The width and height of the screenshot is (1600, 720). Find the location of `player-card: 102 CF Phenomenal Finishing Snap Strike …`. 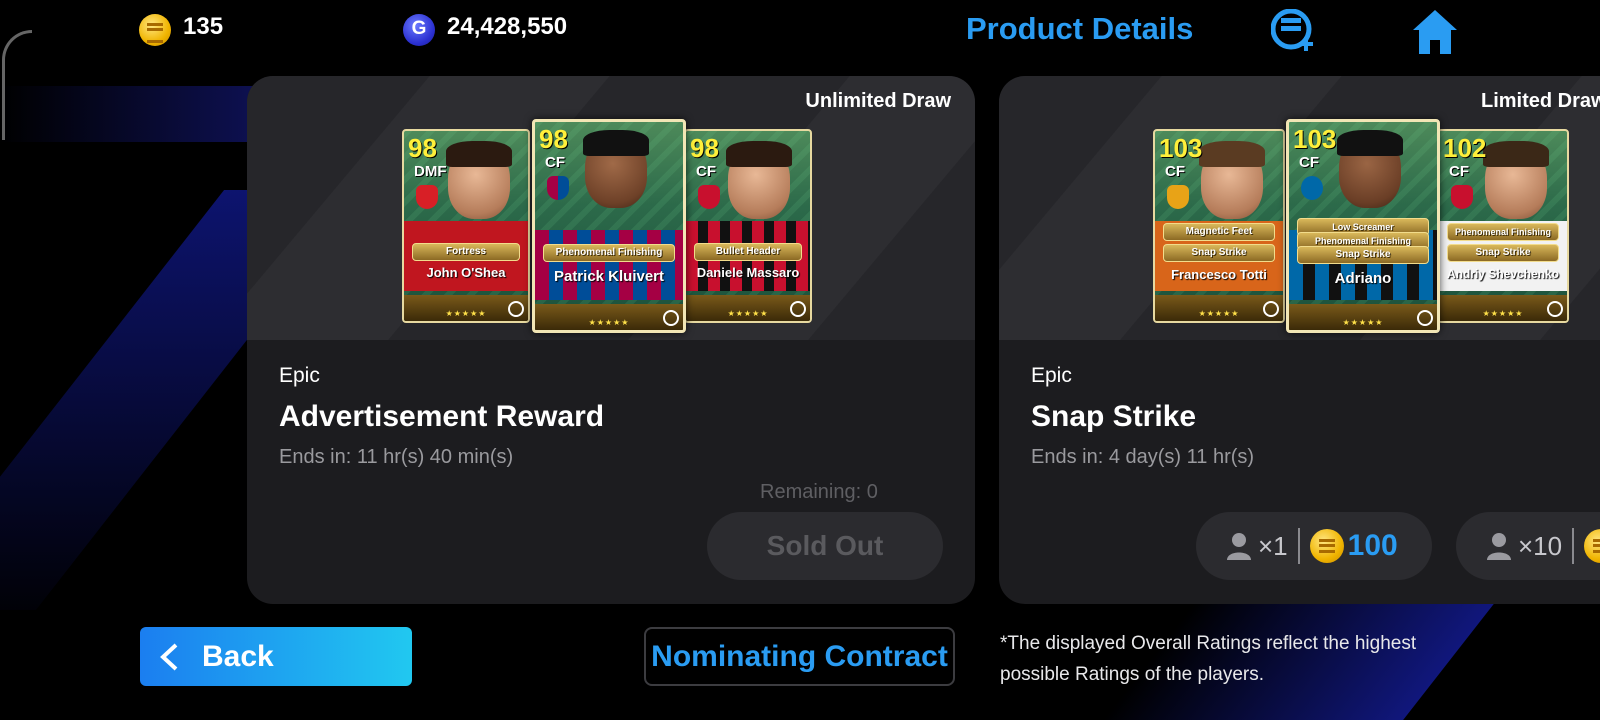

player-card: 102 CF Phenomenal Finishing Snap Strike … is located at coordinates (1503, 226).